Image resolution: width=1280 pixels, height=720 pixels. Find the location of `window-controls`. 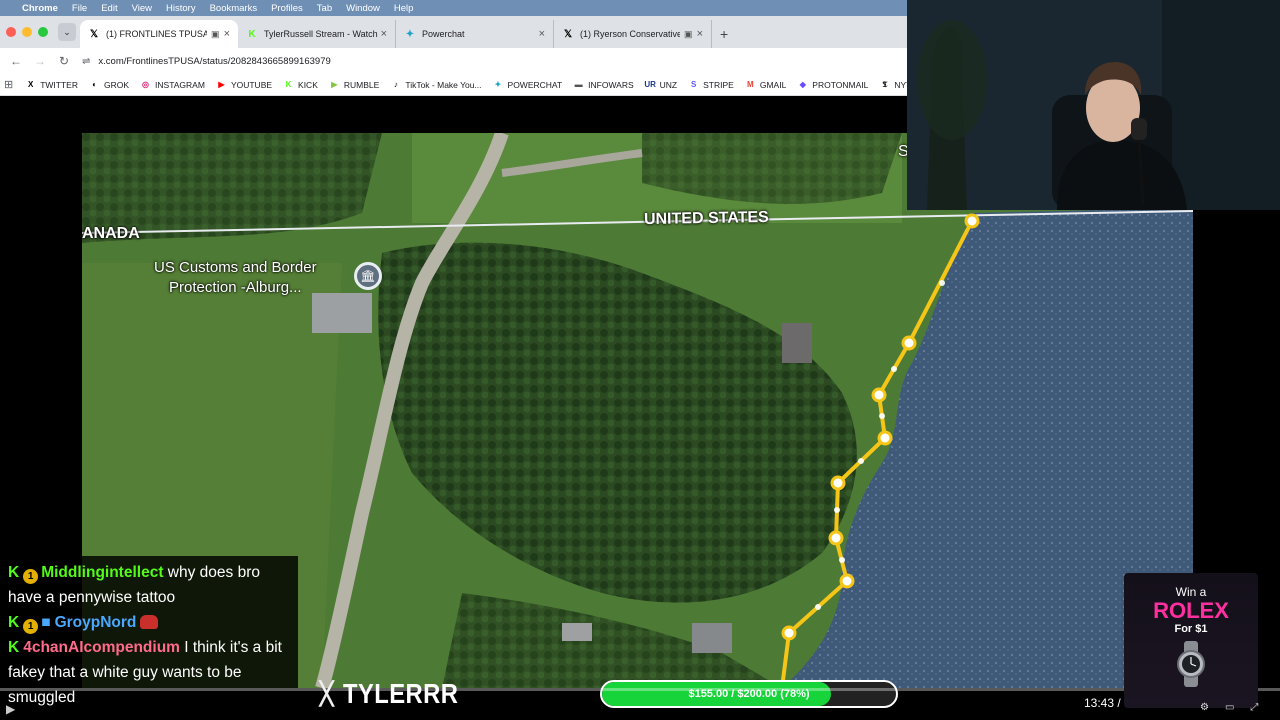

window-controls is located at coordinates (27, 32).